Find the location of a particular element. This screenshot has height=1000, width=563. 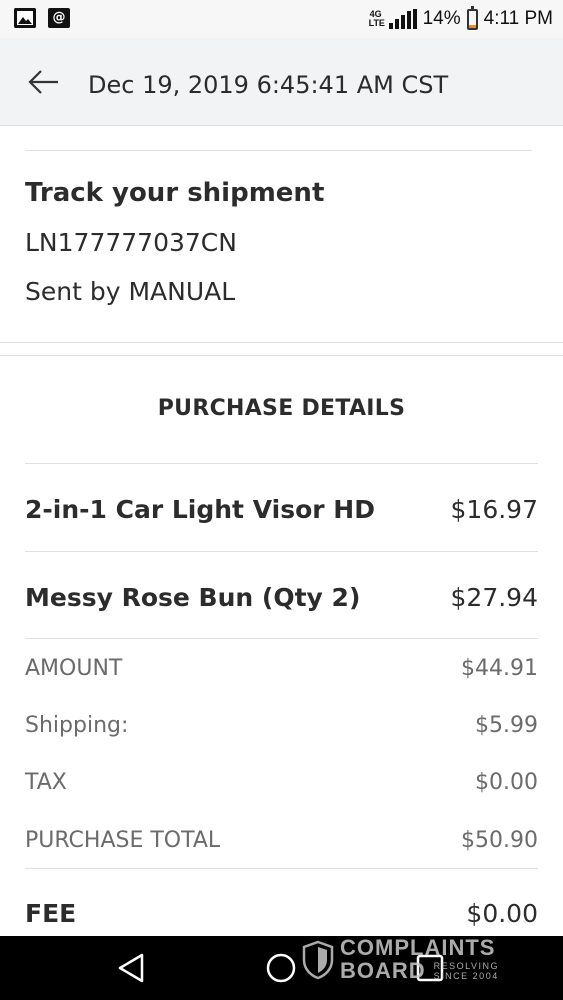

signal-strength-icon is located at coordinates (402, 19).